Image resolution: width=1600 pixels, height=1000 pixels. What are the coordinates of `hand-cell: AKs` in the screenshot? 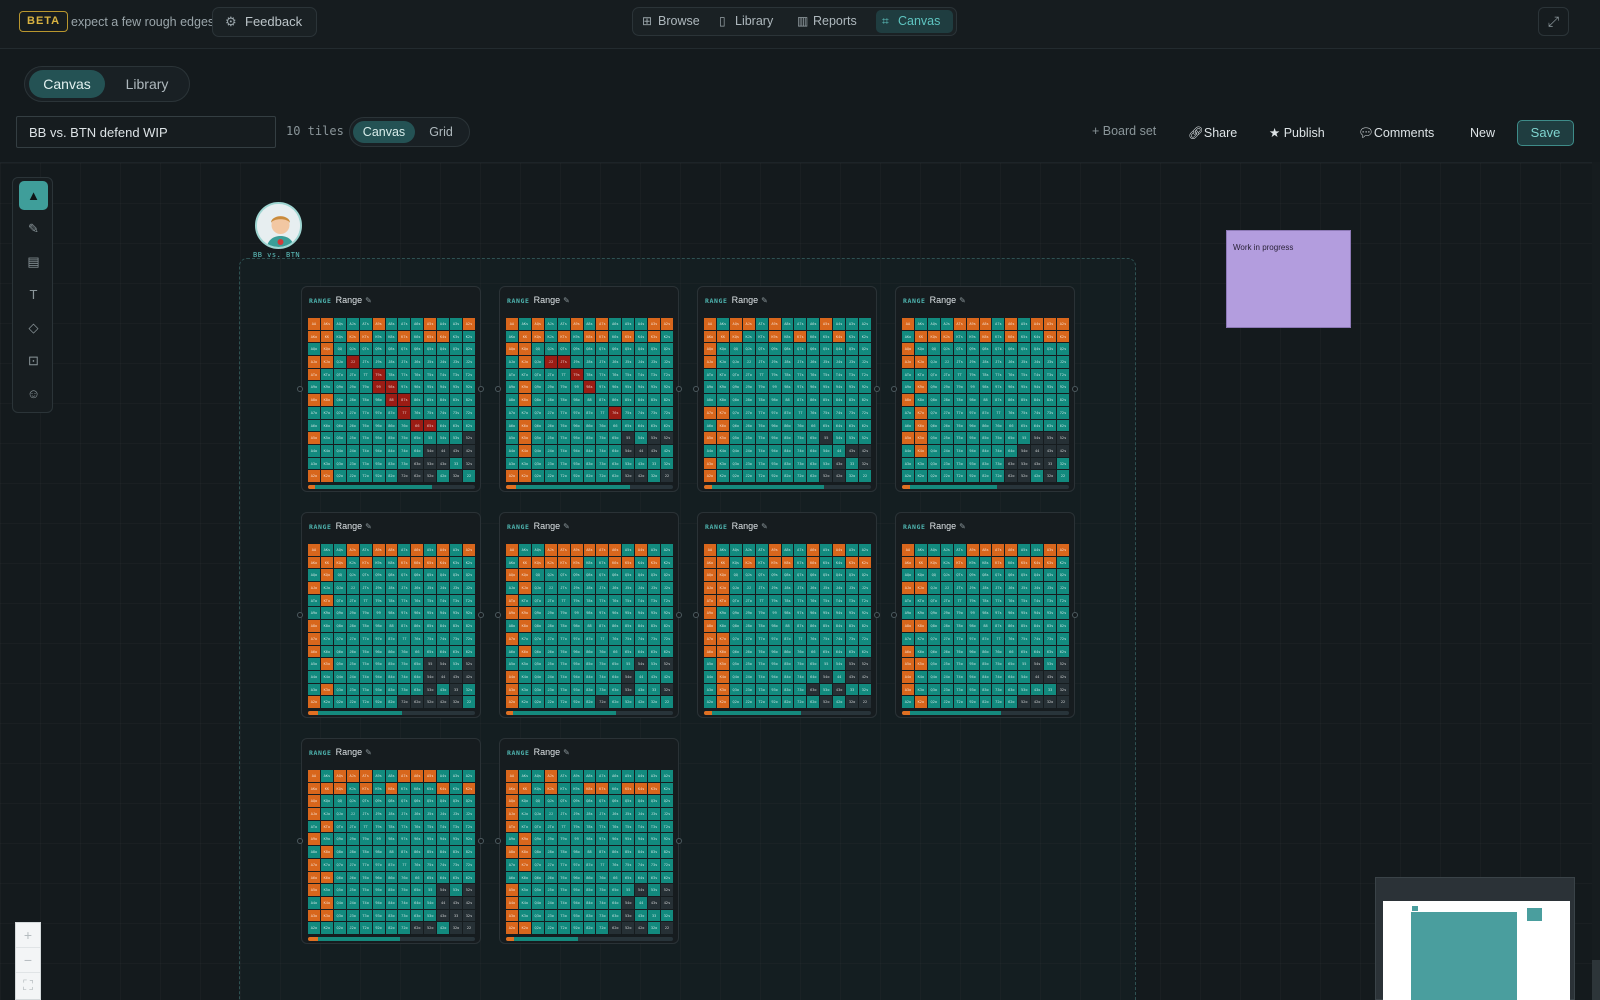 It's located at (326, 550).